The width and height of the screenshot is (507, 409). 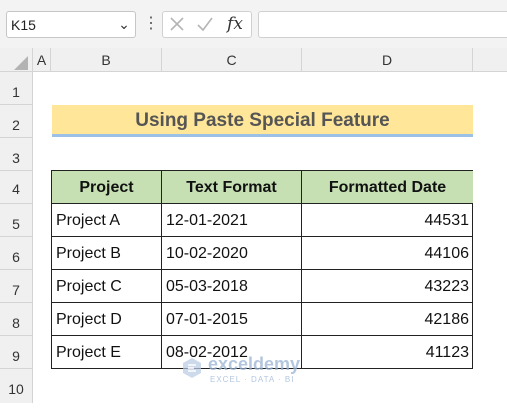 I want to click on vertical-ellipsis-icon: ⋮, so click(x=151, y=24).